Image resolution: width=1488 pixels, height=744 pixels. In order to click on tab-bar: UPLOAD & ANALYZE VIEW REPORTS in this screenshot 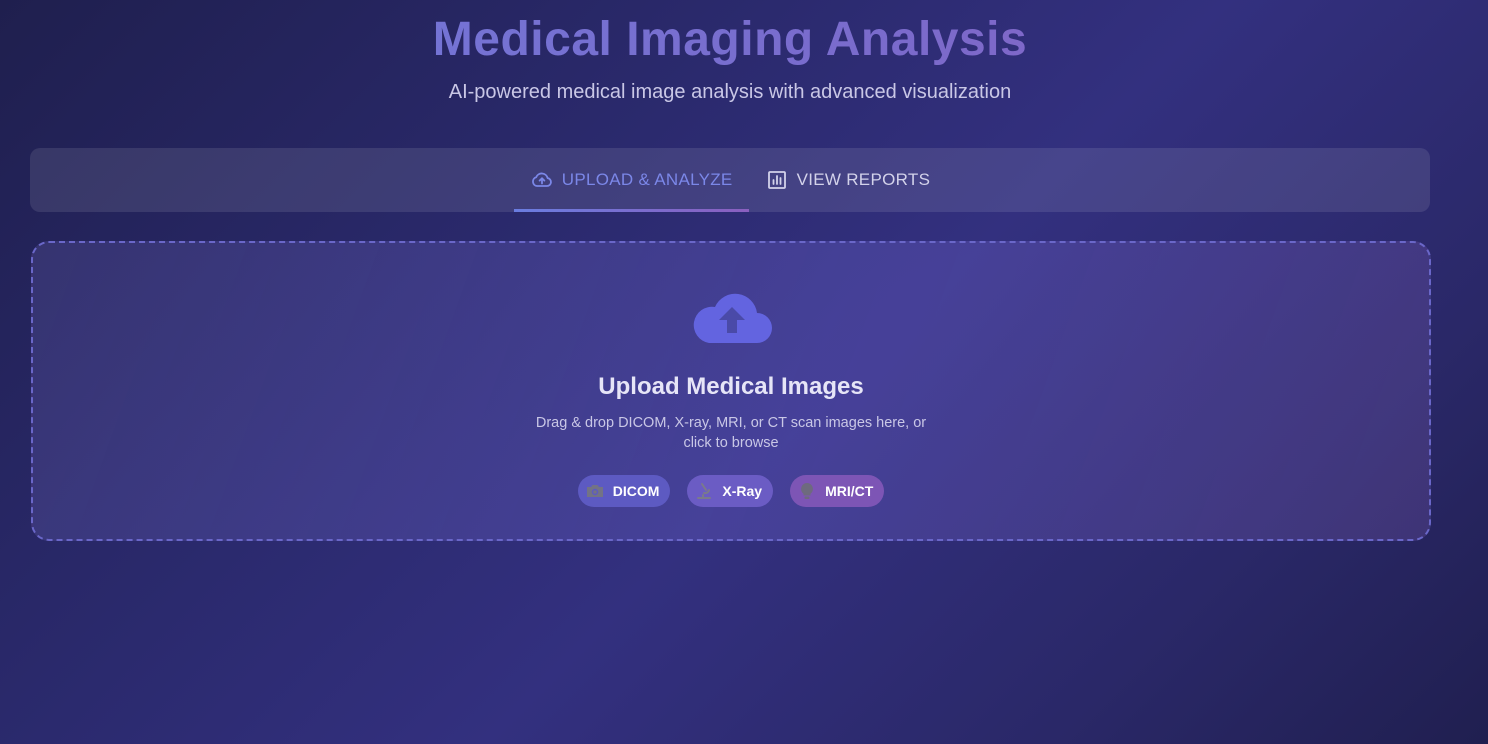, I will do `click(730, 180)`.